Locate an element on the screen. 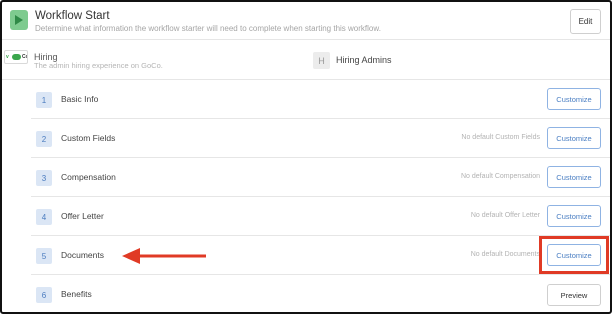  preview-button: Preview is located at coordinates (574, 295).